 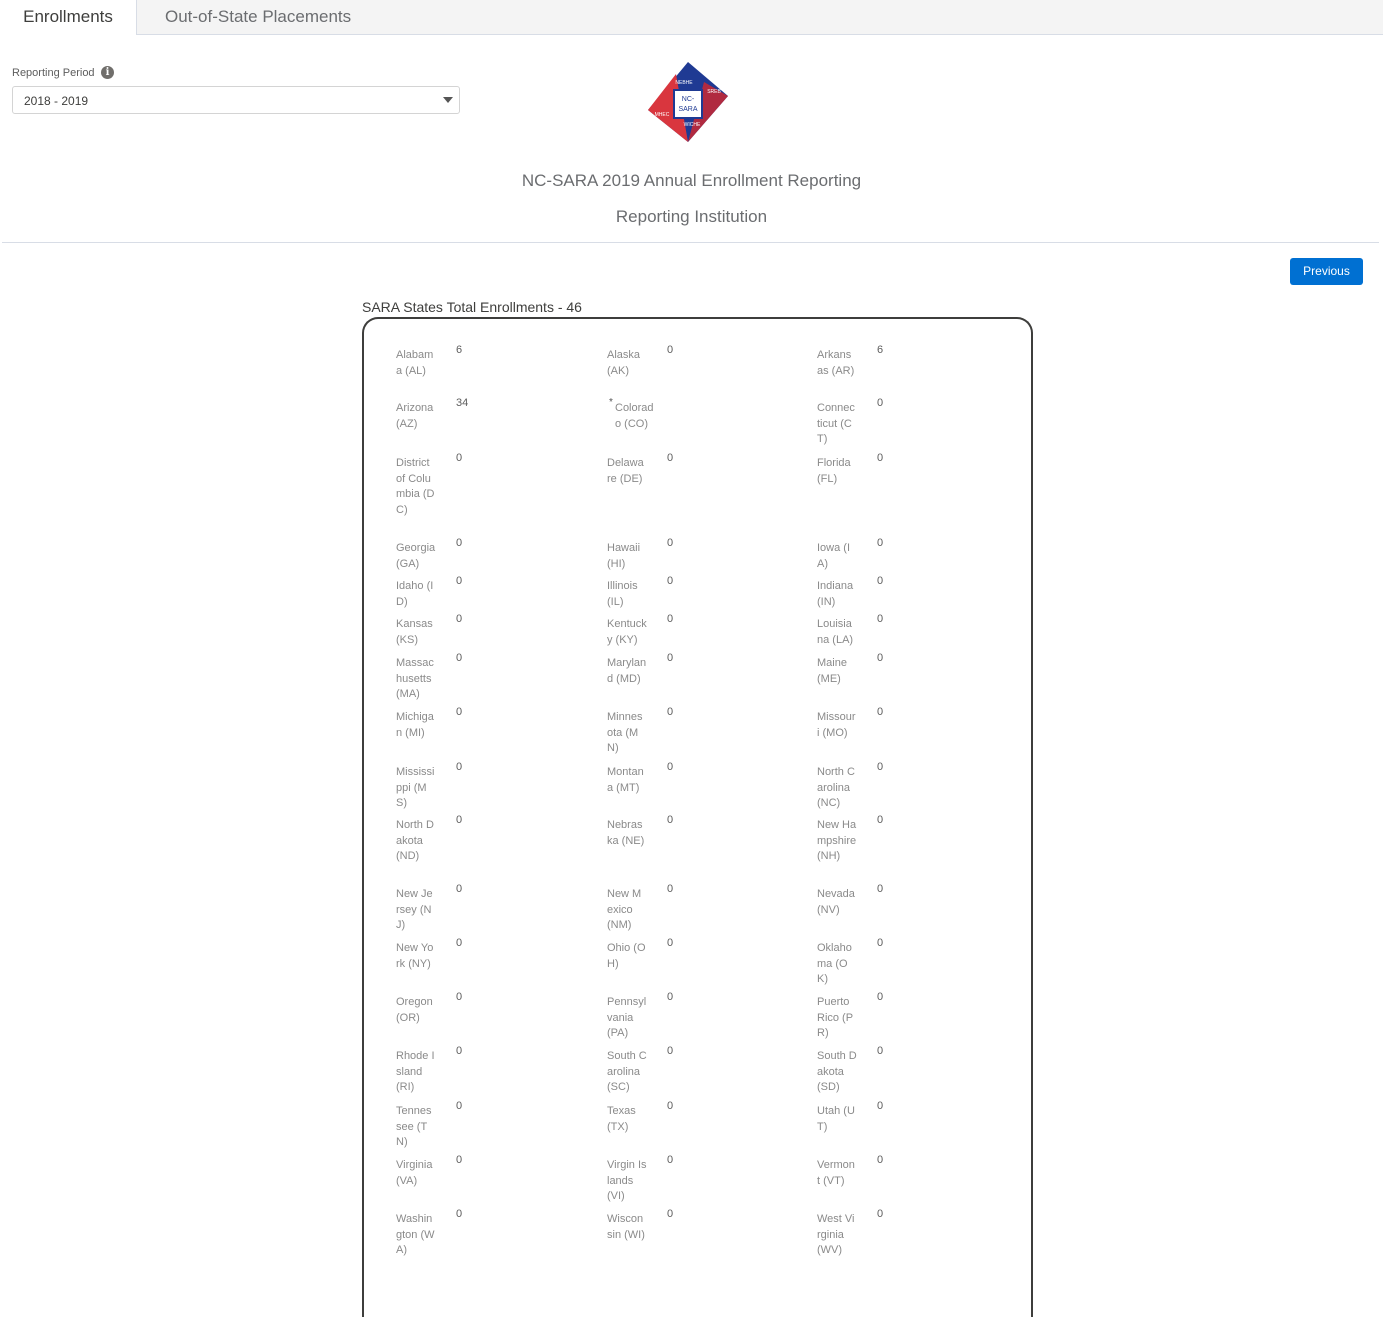 What do you see at coordinates (690, 242) in the screenshot?
I see `divider` at bounding box center [690, 242].